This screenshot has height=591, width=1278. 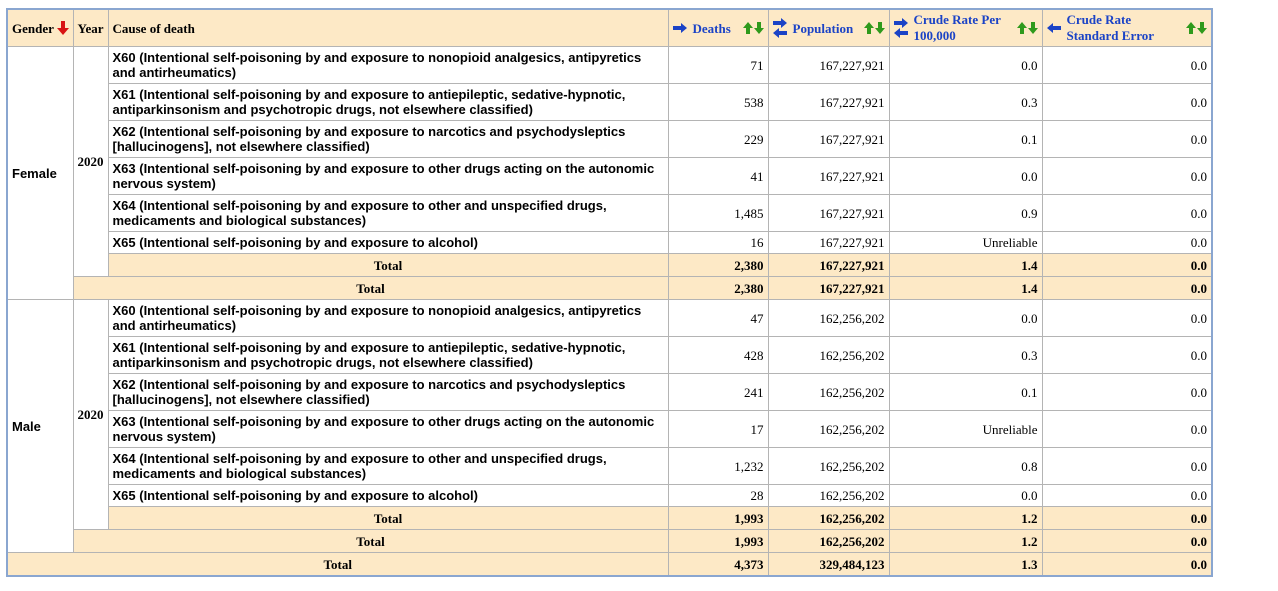 What do you see at coordinates (712, 28) in the screenshot?
I see `header-deaths-label: Deaths` at bounding box center [712, 28].